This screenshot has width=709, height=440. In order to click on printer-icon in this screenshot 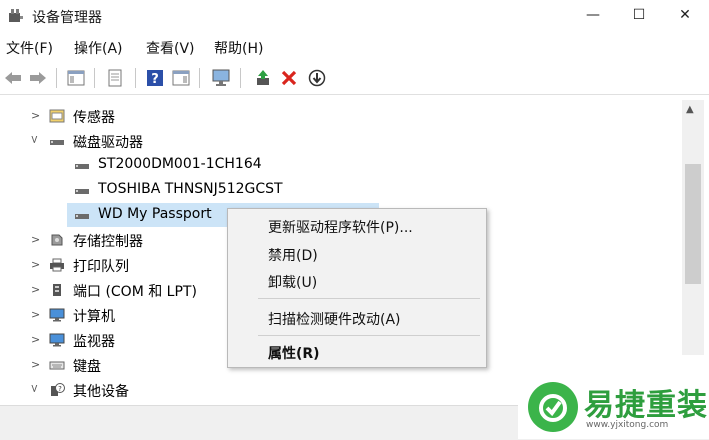, I will do `click(57, 265)`.